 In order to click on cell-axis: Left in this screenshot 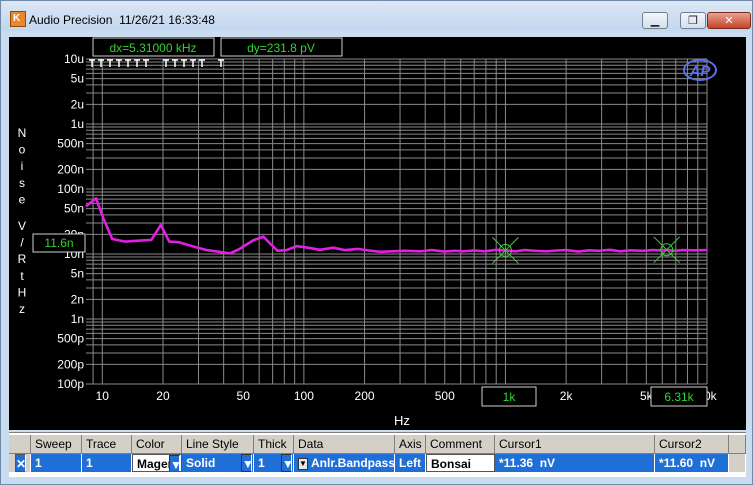, I will do `click(410, 463)`.